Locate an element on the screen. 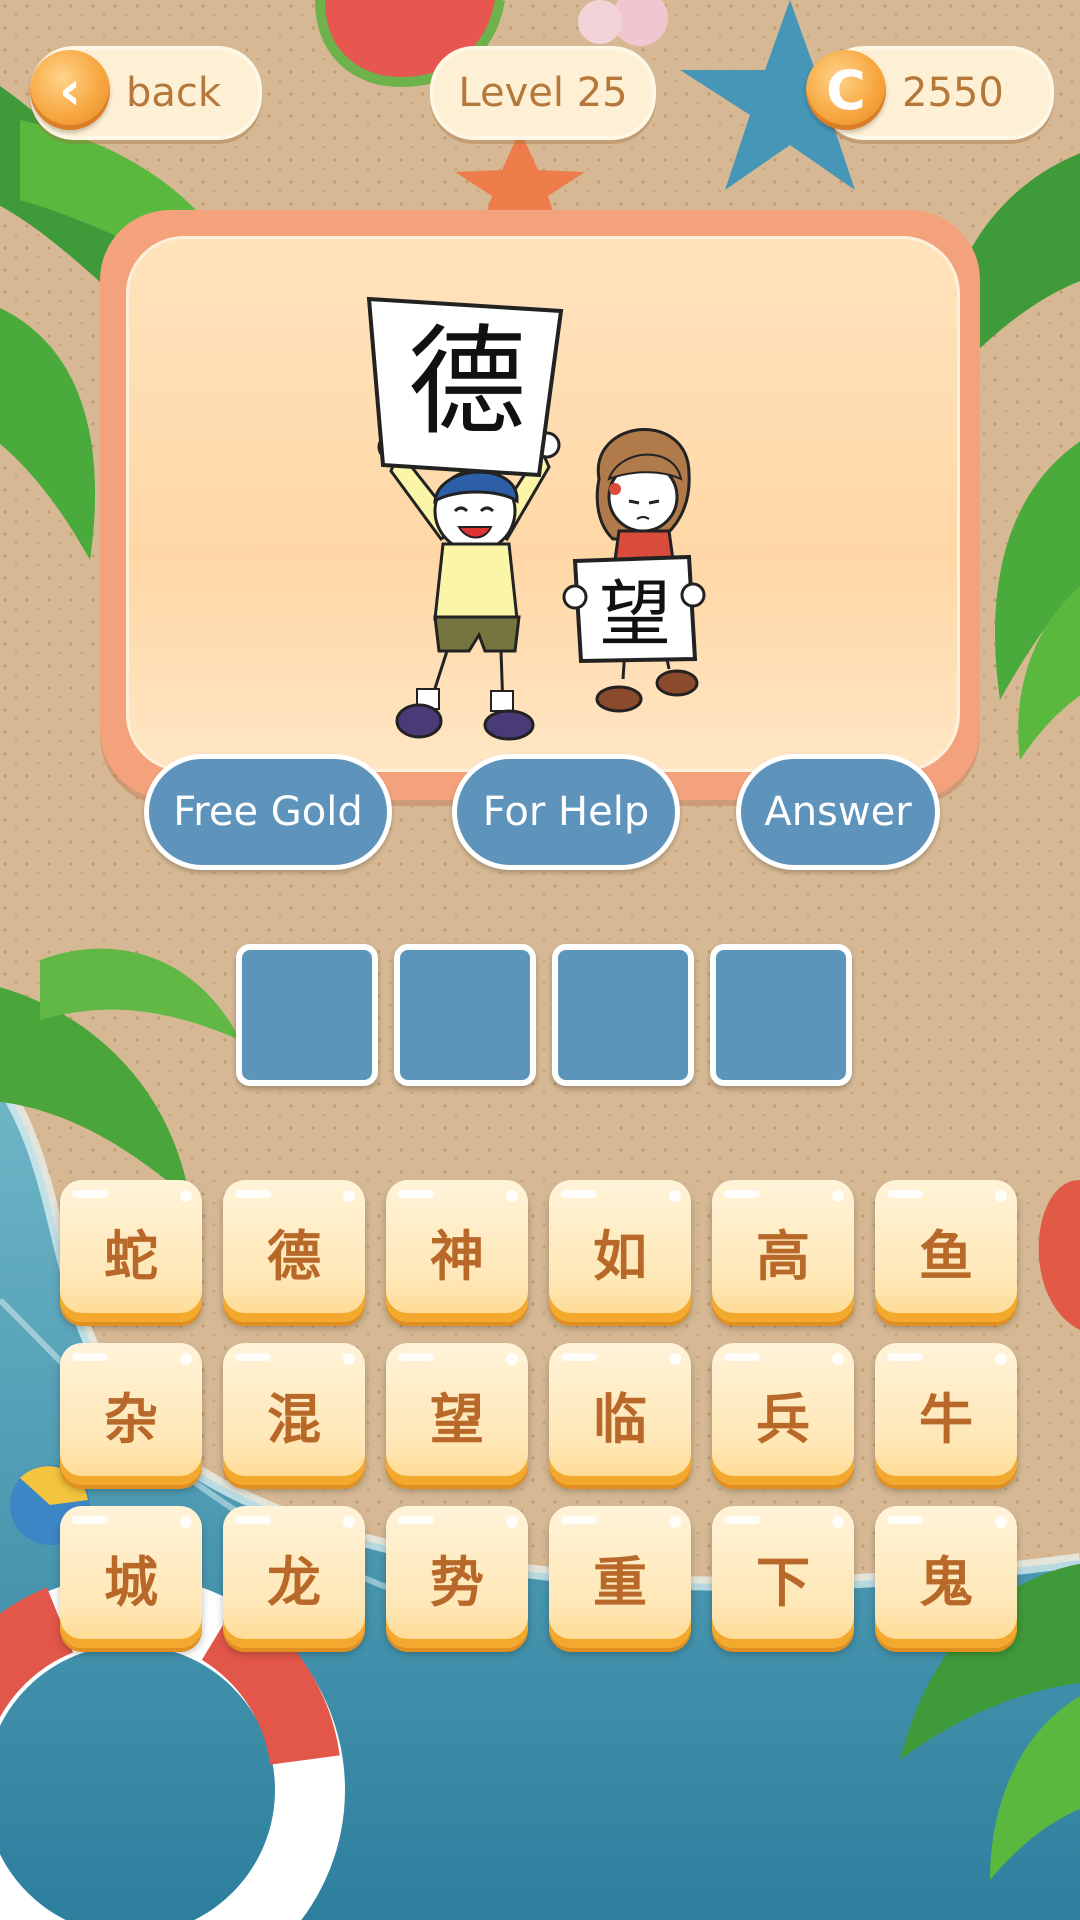 Image resolution: width=1080 pixels, height=1920 pixels. answer-button: Answer is located at coordinates (838, 812).